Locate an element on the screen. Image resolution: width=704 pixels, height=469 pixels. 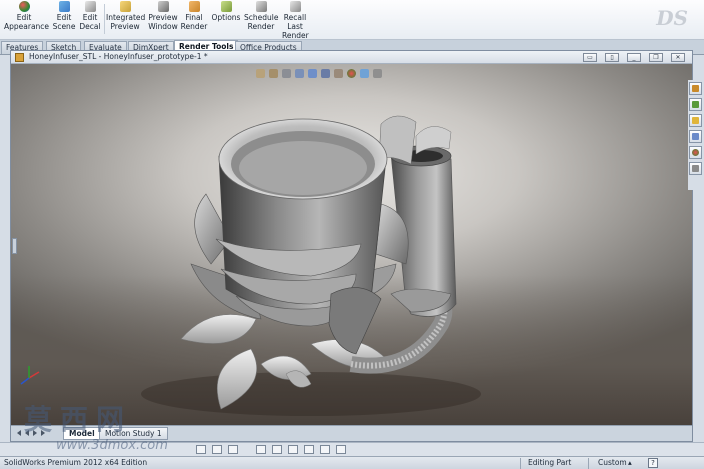
integrated-preview-button: Integrated Preview is located at coordinates (125, 16).